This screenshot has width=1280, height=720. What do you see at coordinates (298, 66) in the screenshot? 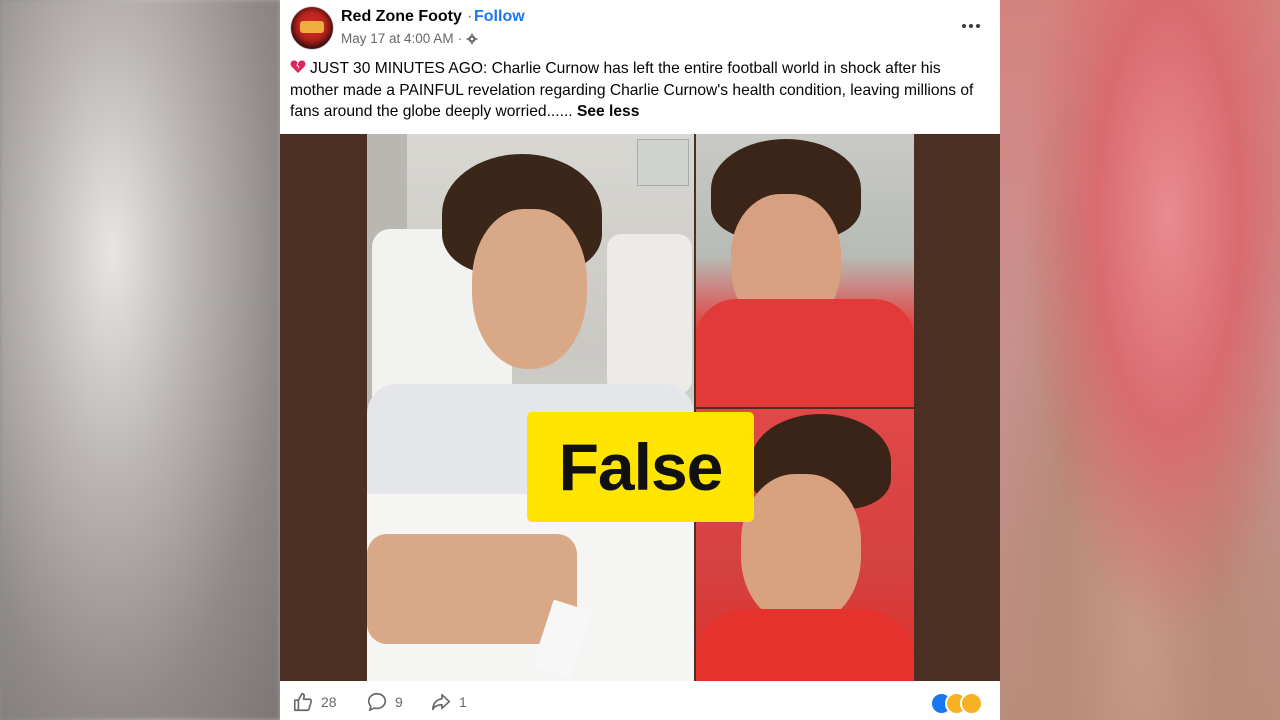
I see `broken-heart-icon` at bounding box center [298, 66].